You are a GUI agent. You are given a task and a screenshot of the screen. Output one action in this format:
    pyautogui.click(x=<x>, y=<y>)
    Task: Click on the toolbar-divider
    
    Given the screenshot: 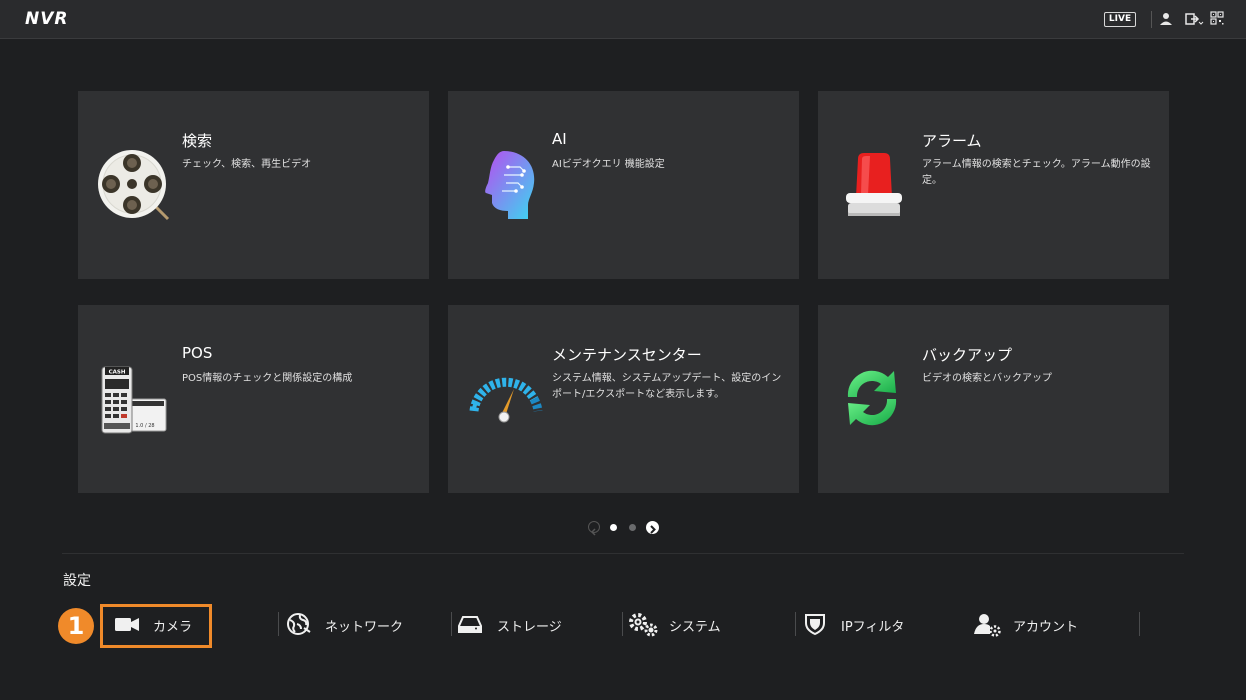 What is the action you would take?
    pyautogui.click(x=1151, y=19)
    